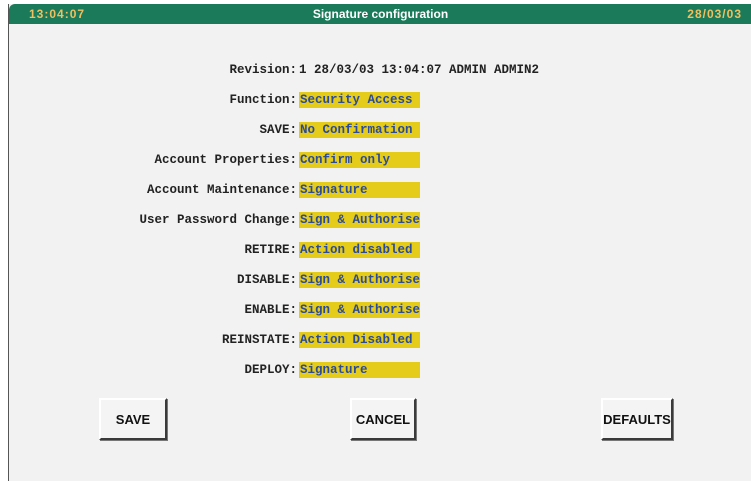 This screenshot has width=751, height=481. What do you see at coordinates (359, 160) in the screenshot?
I see `account-properties-field: Confirm only` at bounding box center [359, 160].